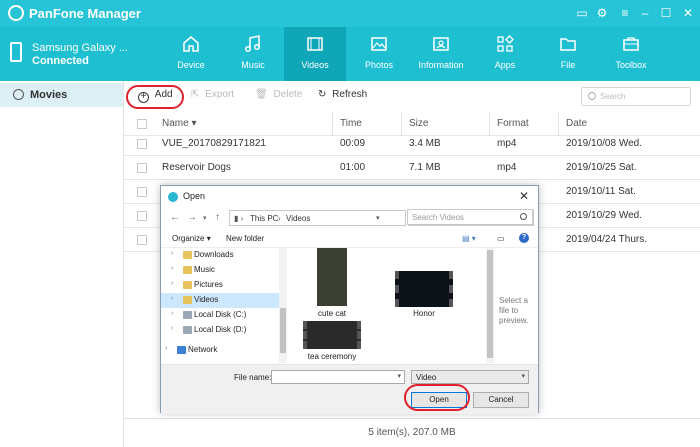 The height and width of the screenshot is (447, 700). What do you see at coordinates (399, 376) in the screenshot?
I see `chevron-down-icon: ▾` at bounding box center [399, 376].